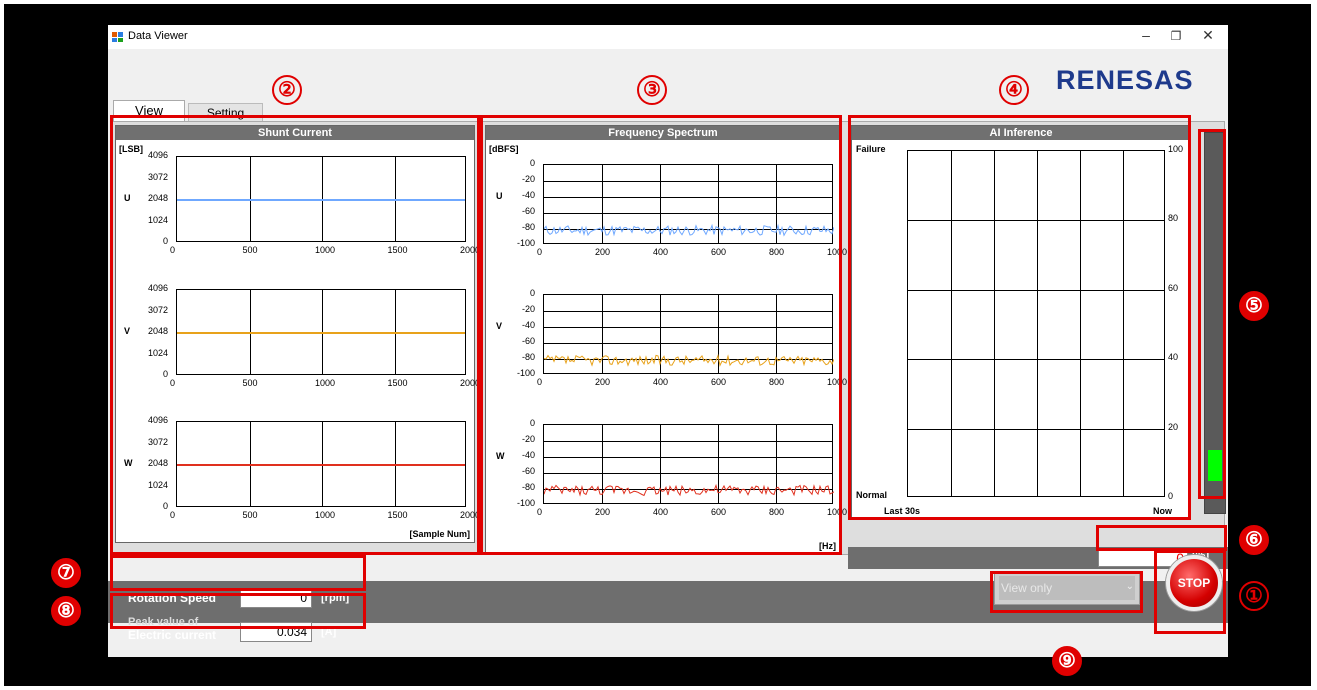 The image size is (1317, 690). Describe the element at coordinates (652, 90) in the screenshot. I see `callout-3: ③` at that location.